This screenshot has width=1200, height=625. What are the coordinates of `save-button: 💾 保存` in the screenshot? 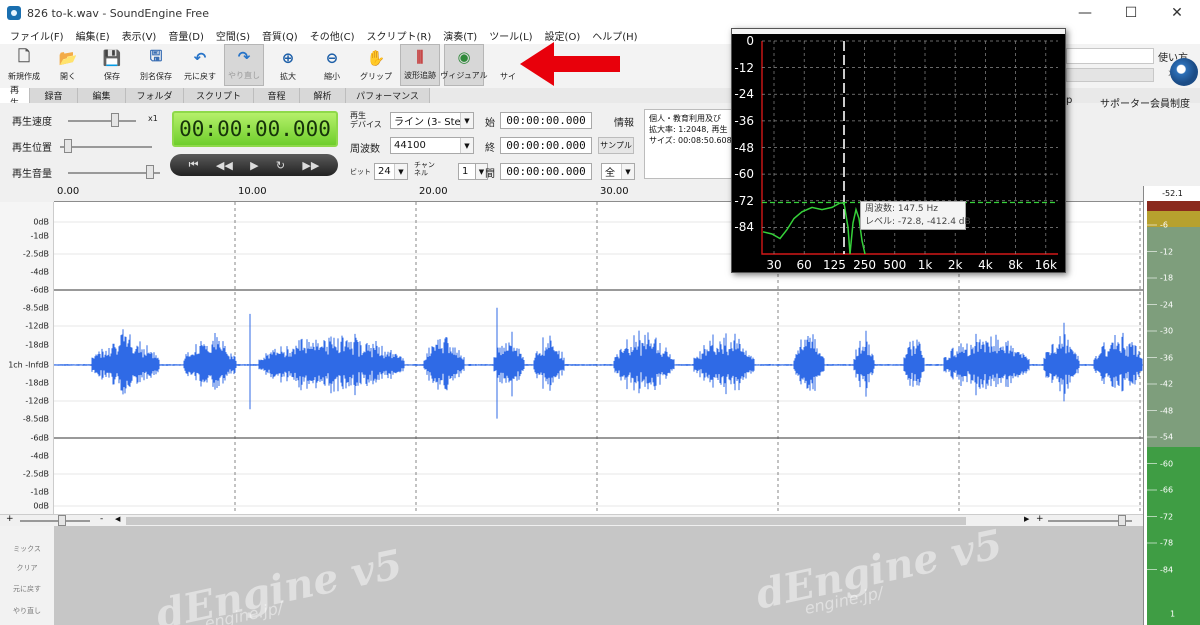 It's located at (112, 65).